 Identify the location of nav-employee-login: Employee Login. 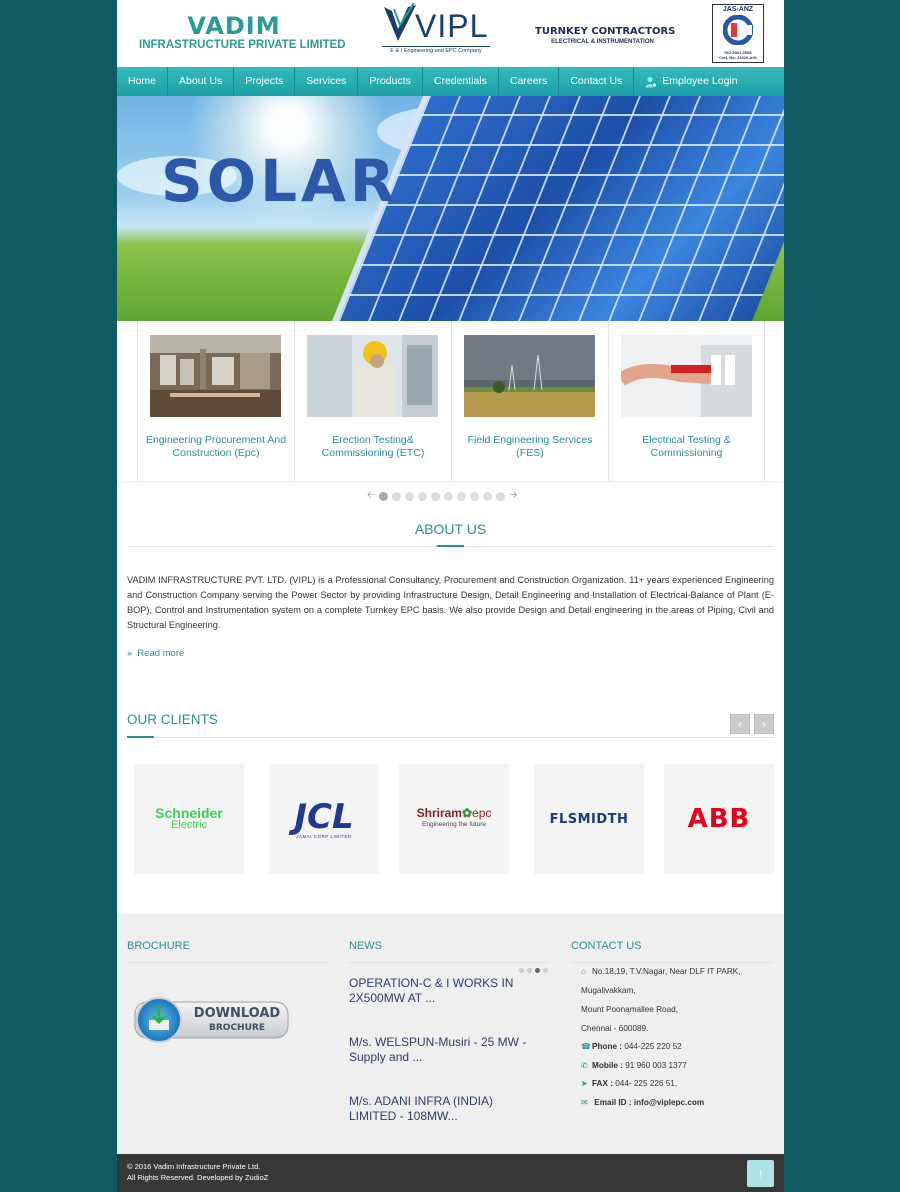
(691, 81).